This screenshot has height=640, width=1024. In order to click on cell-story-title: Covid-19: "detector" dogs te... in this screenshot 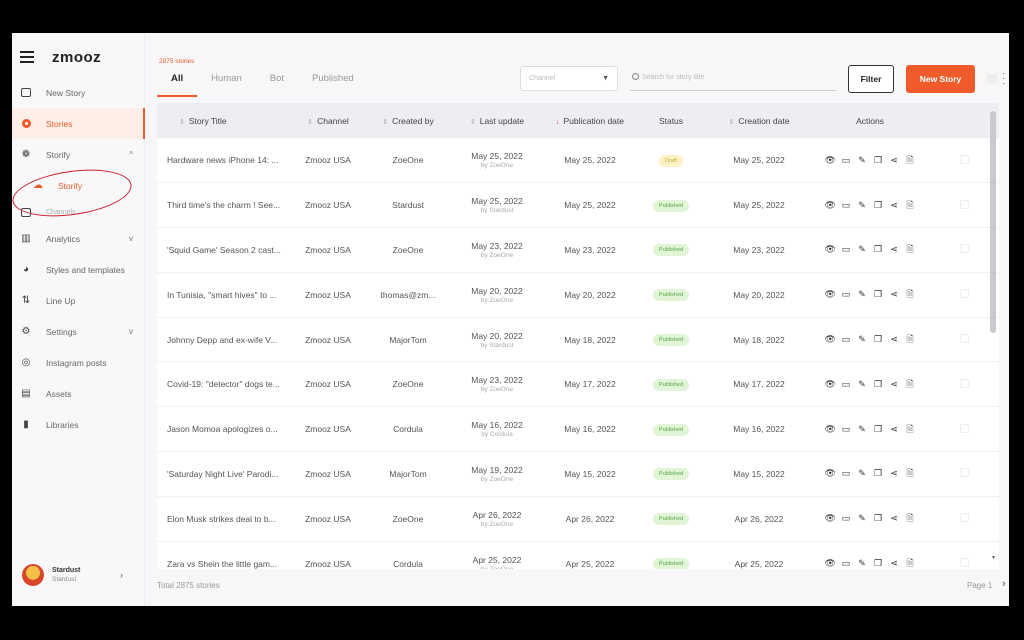, I will do `click(223, 384)`.